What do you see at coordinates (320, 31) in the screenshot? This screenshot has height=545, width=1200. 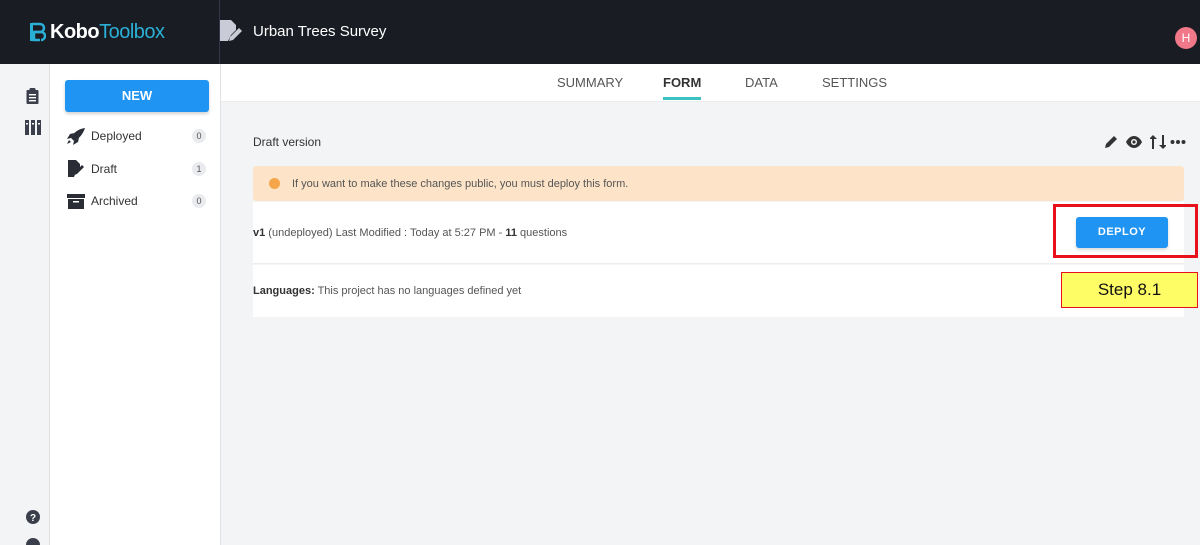 I see `project-title: Urban Trees Survey` at bounding box center [320, 31].